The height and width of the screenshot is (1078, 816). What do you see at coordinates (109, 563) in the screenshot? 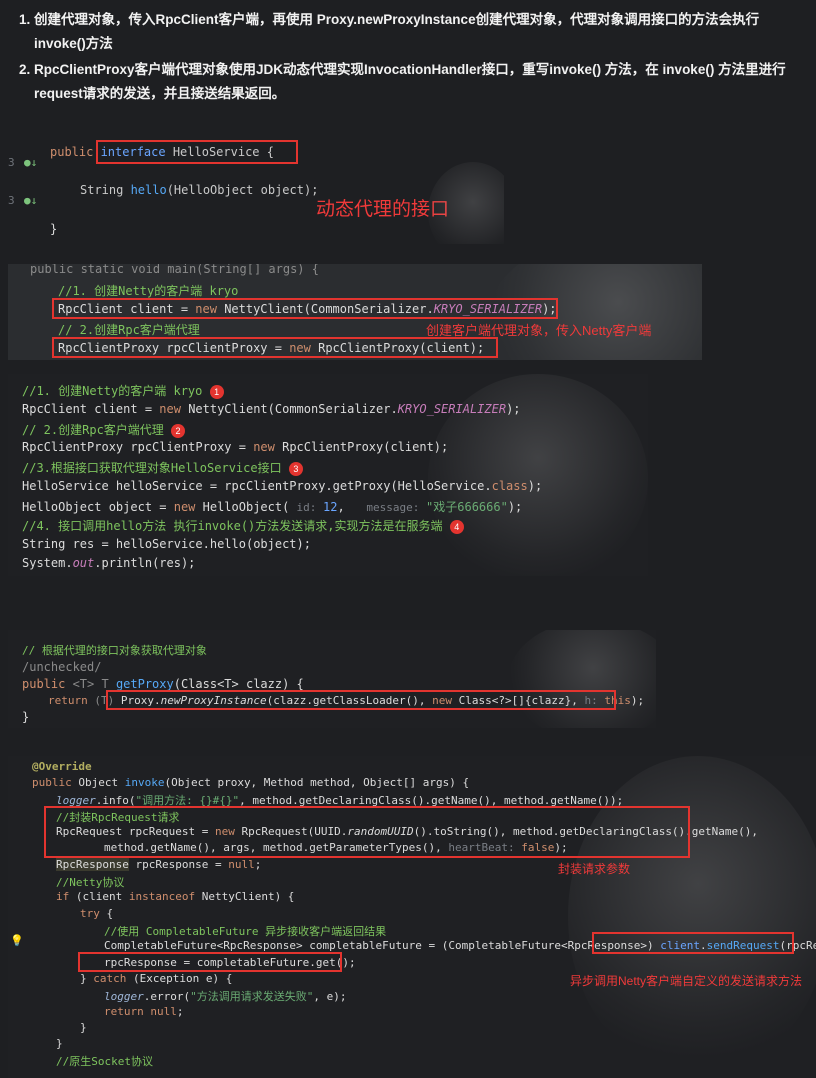
I see `code-line: System.out.println(res);` at bounding box center [109, 563].